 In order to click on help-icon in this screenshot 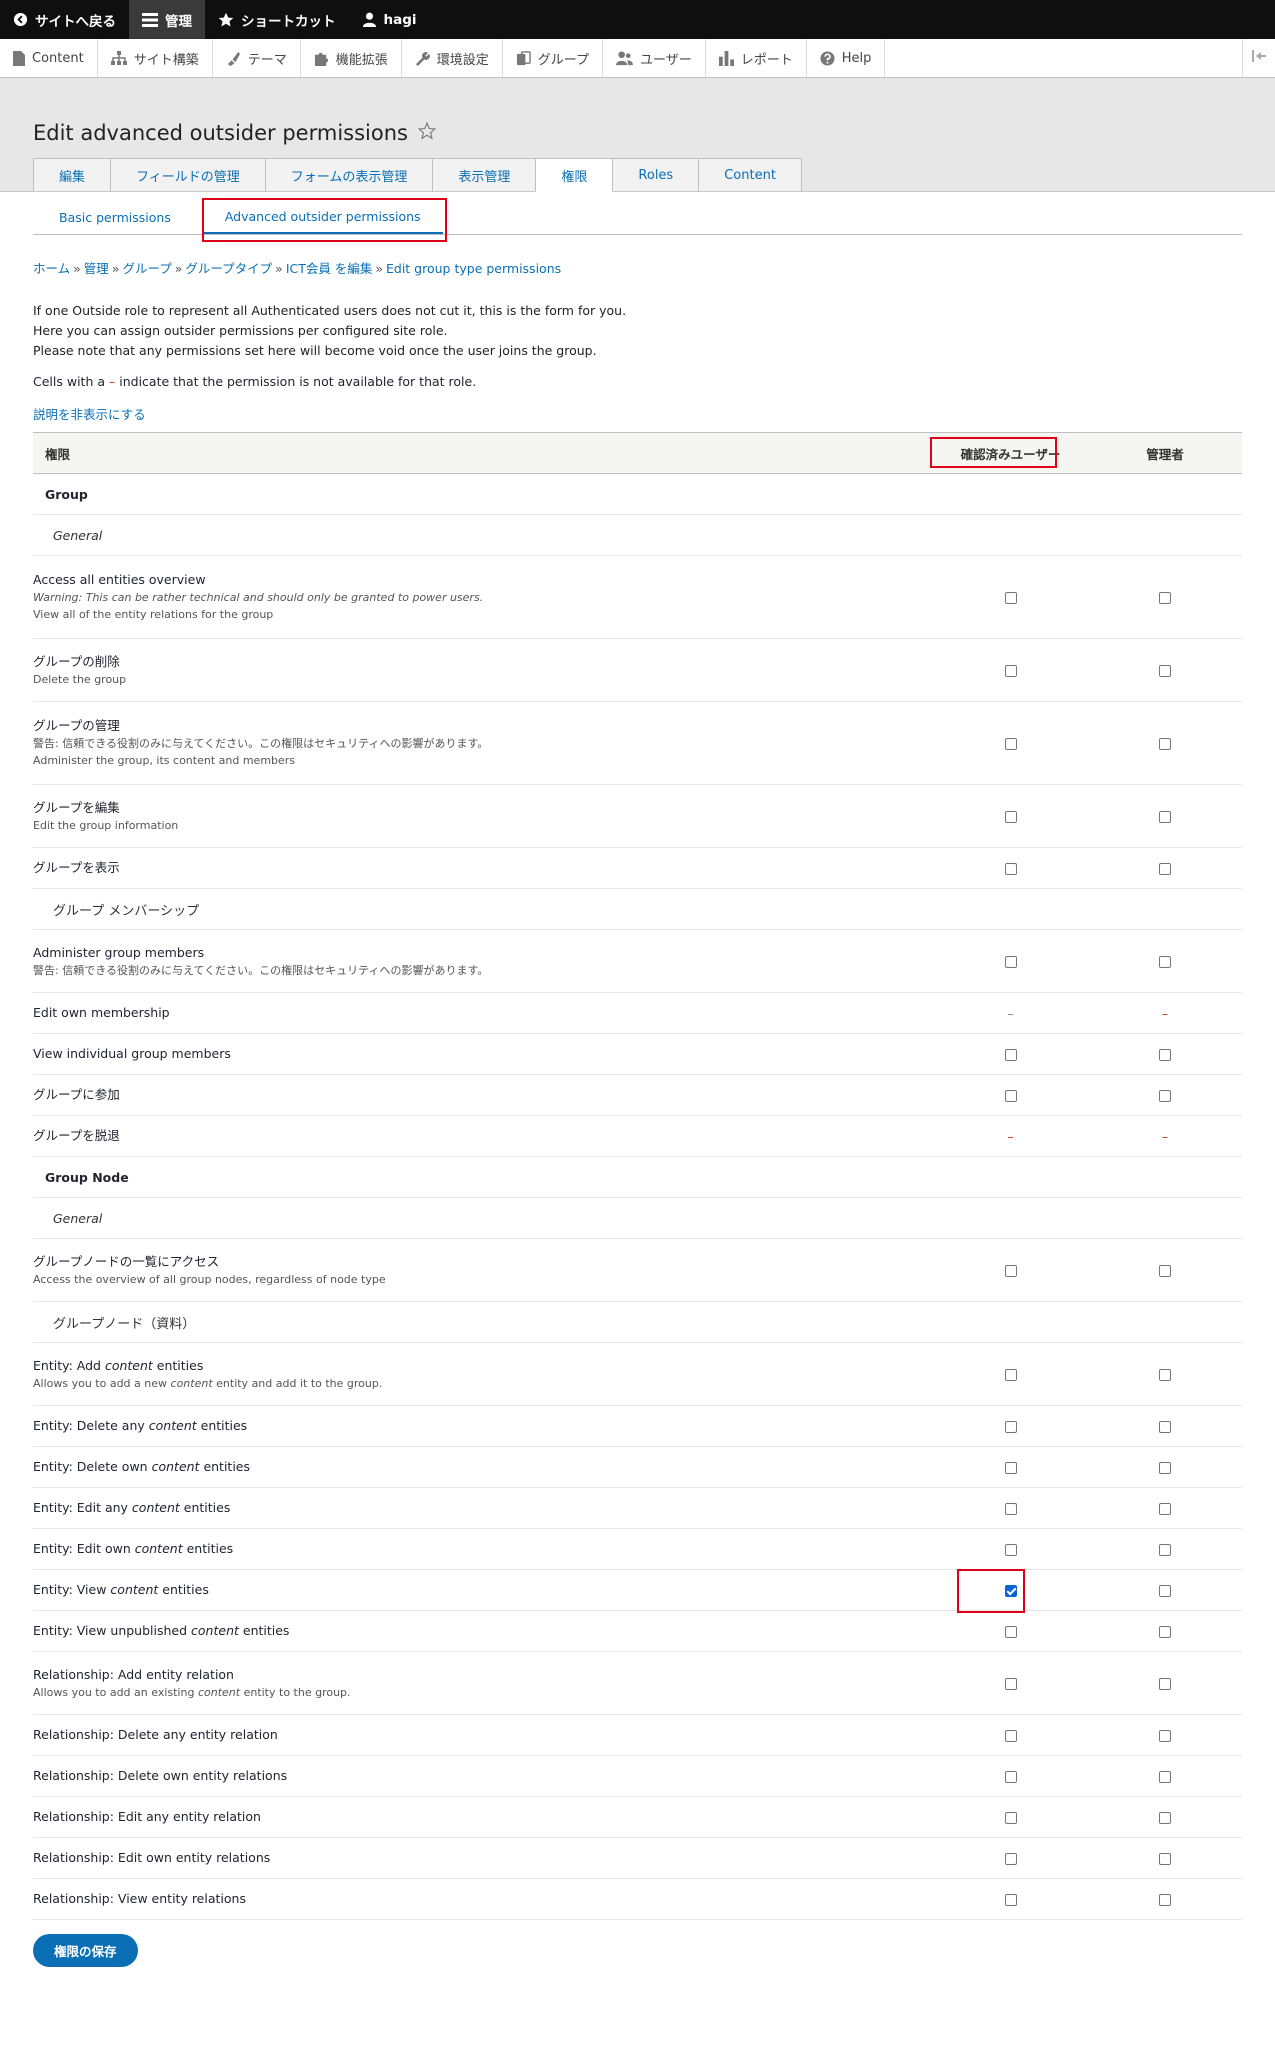, I will do `click(827, 58)`.